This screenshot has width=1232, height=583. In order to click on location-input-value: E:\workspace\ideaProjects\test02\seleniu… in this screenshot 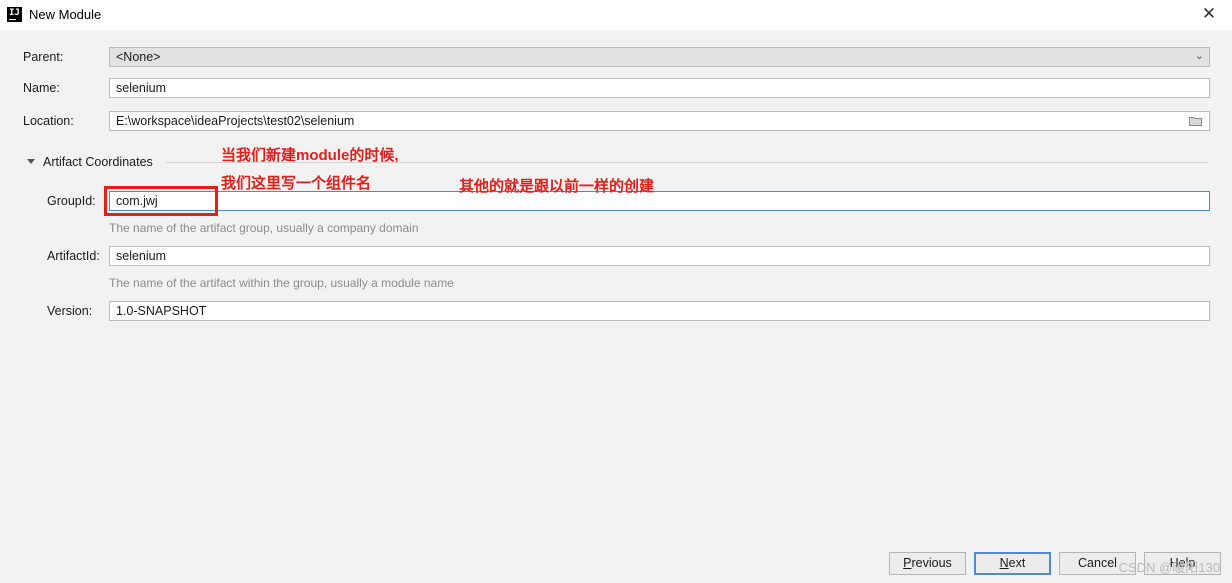, I will do `click(235, 121)`.